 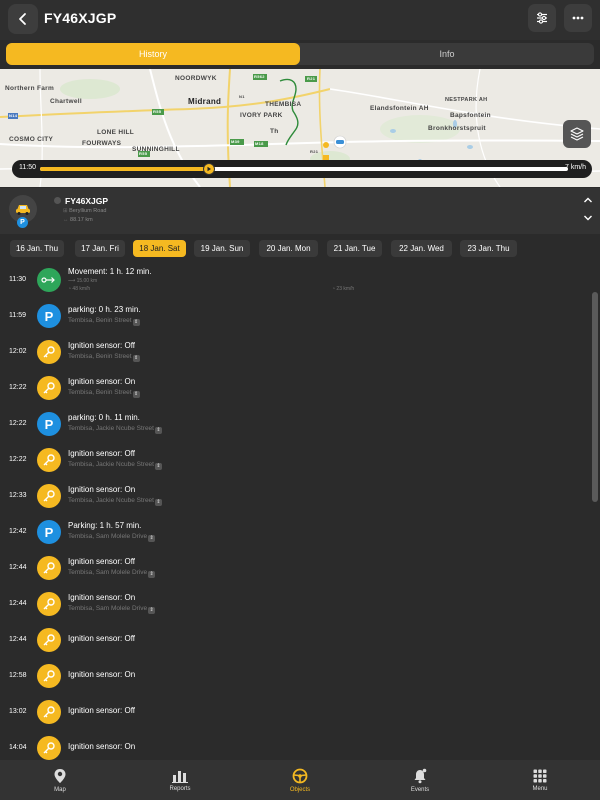 I want to click on event-address: Tembisa, Sam Molele Drive ⇕, so click(x=112, y=609).